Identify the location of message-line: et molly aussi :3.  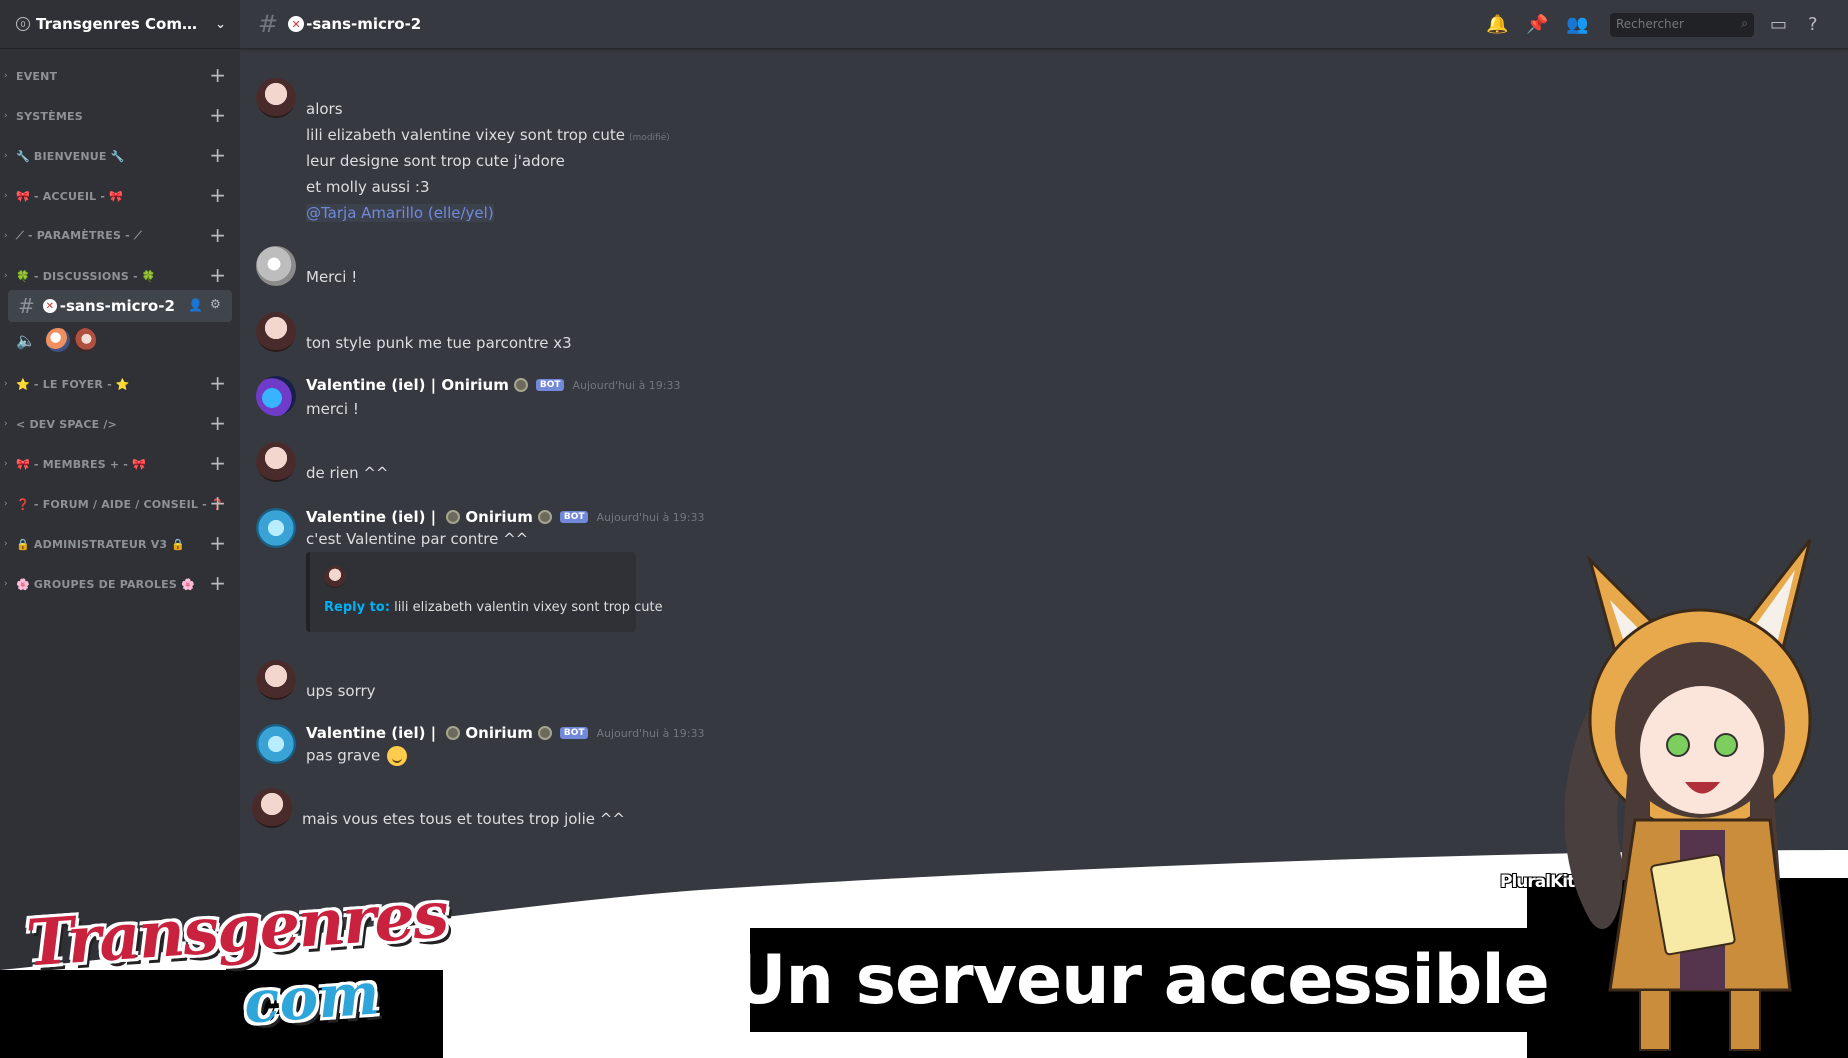
(368, 187).